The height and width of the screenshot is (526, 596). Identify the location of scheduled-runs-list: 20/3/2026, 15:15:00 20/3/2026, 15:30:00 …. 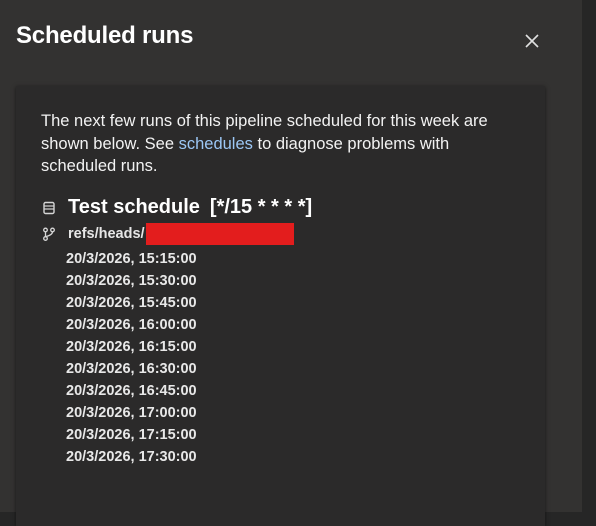
(131, 358).